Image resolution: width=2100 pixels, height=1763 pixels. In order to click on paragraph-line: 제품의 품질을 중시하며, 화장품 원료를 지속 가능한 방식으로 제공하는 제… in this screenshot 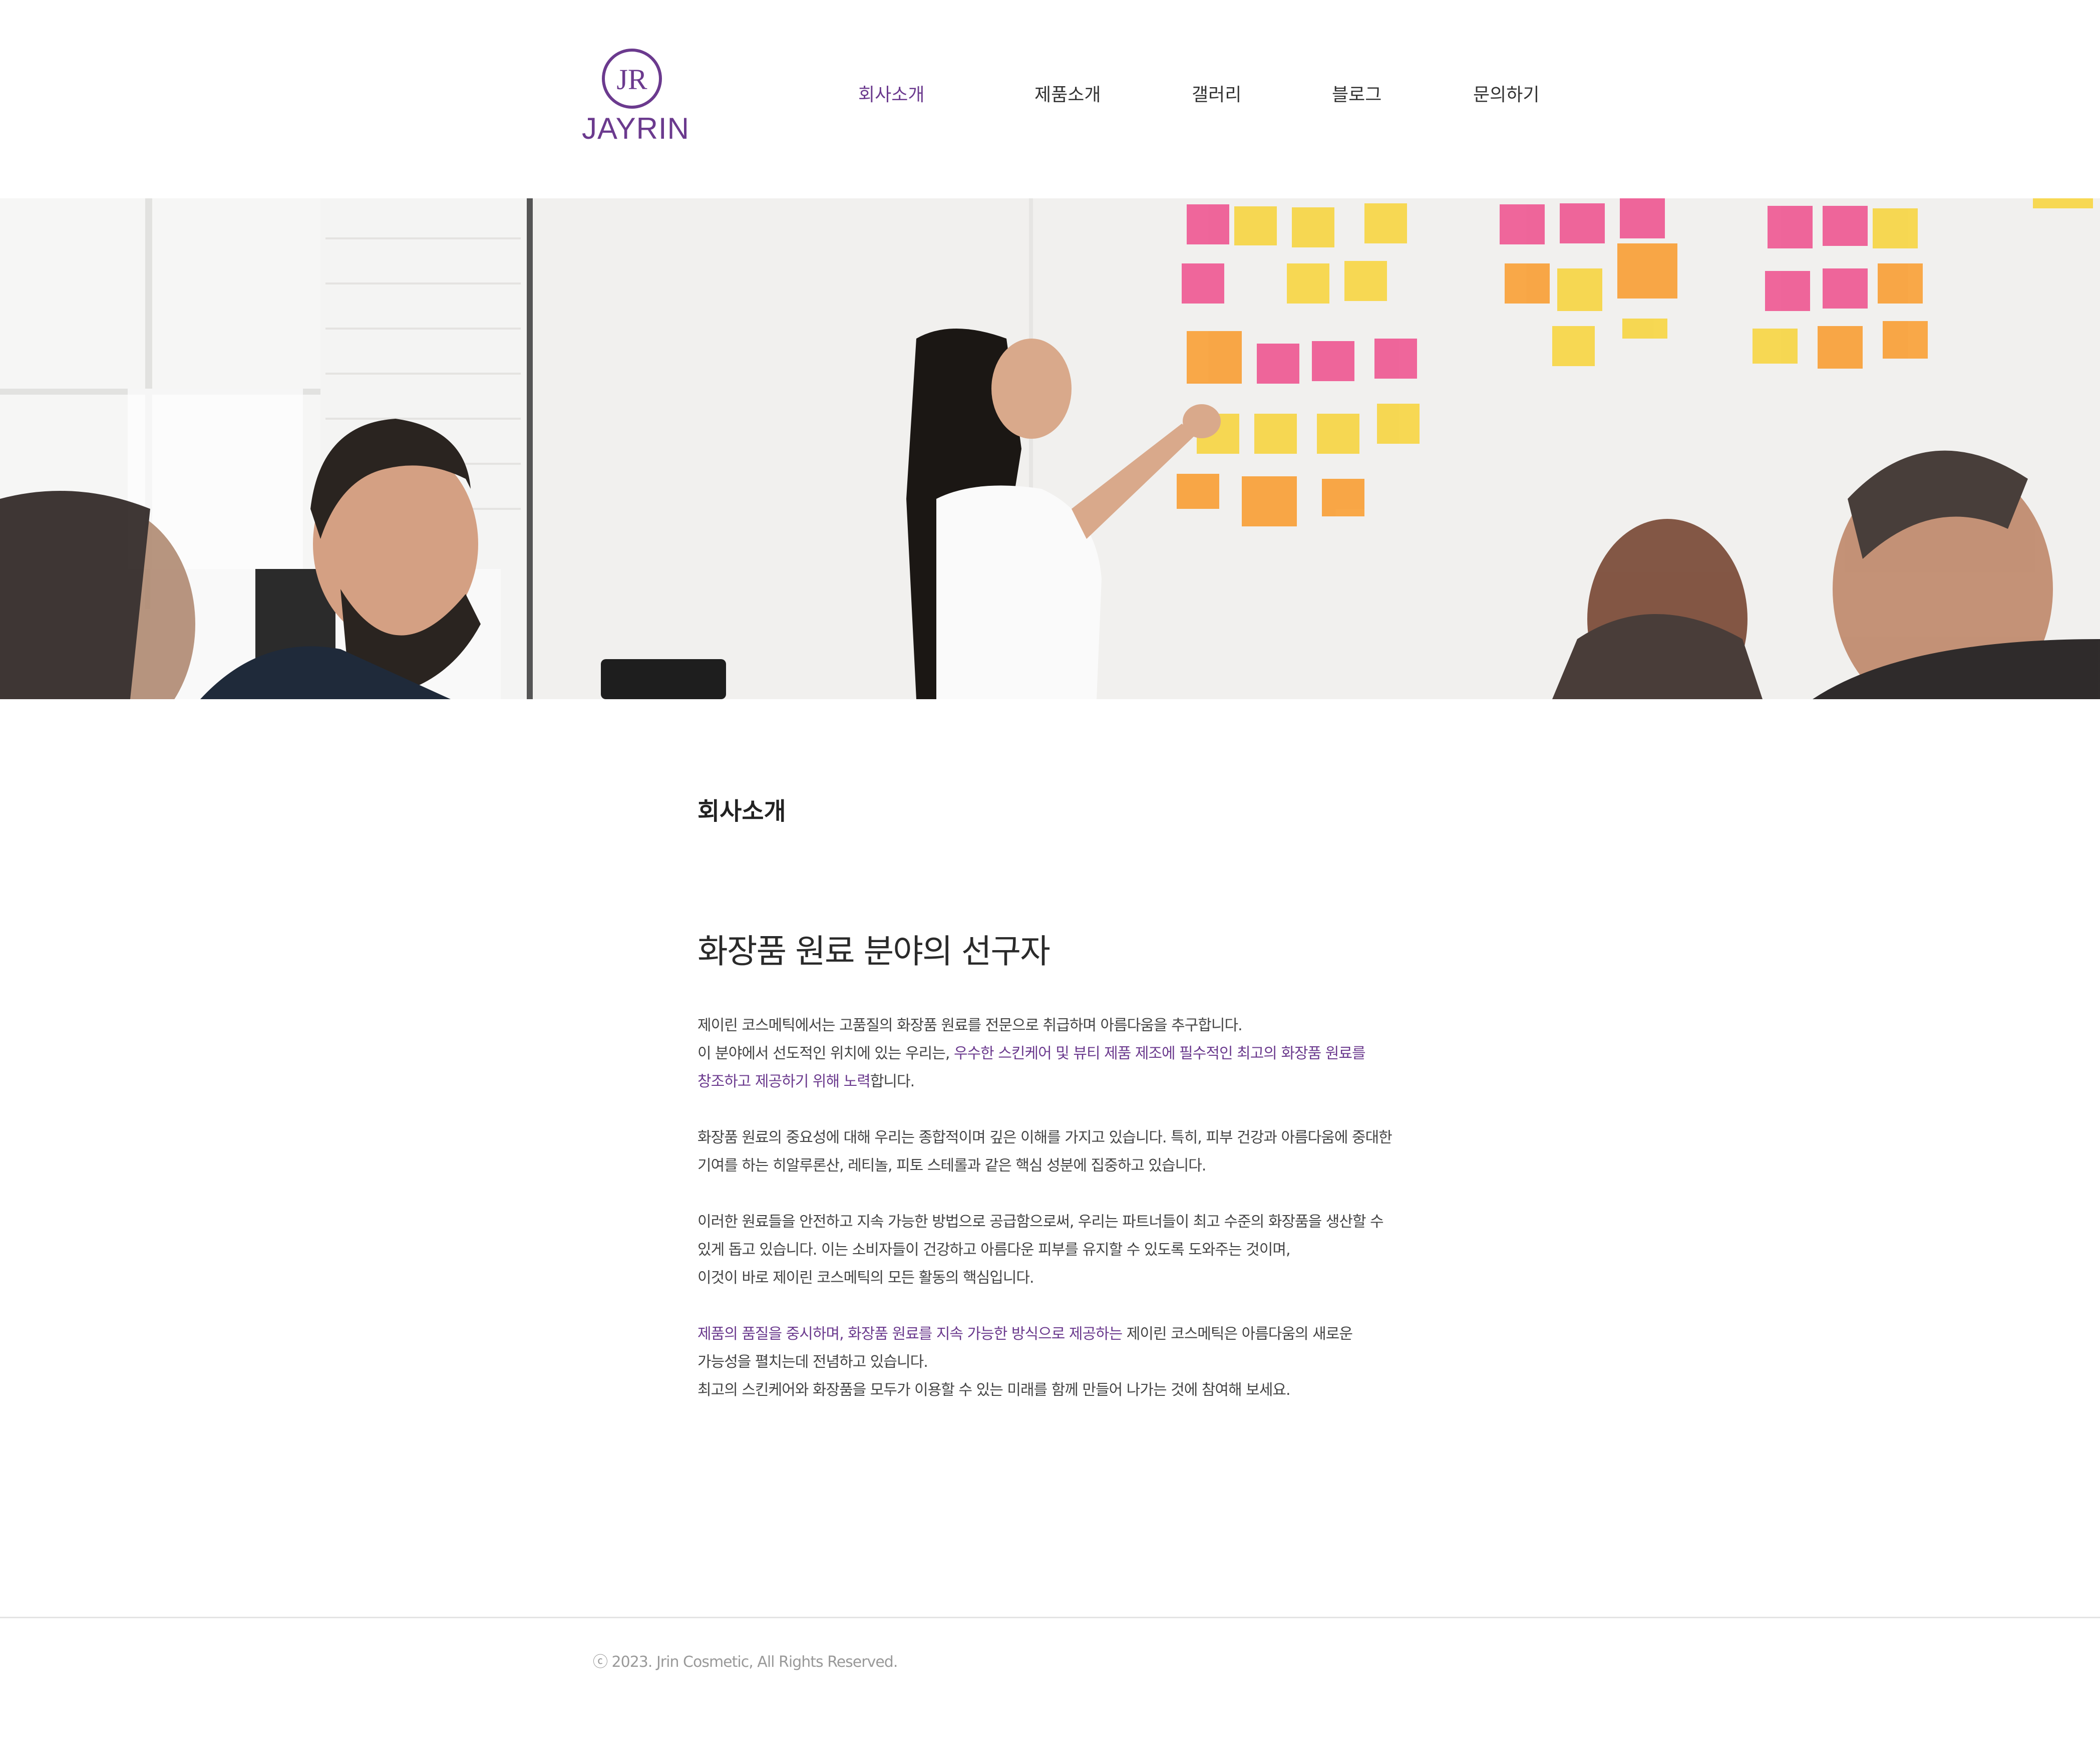, I will do `click(1053, 1334)`.